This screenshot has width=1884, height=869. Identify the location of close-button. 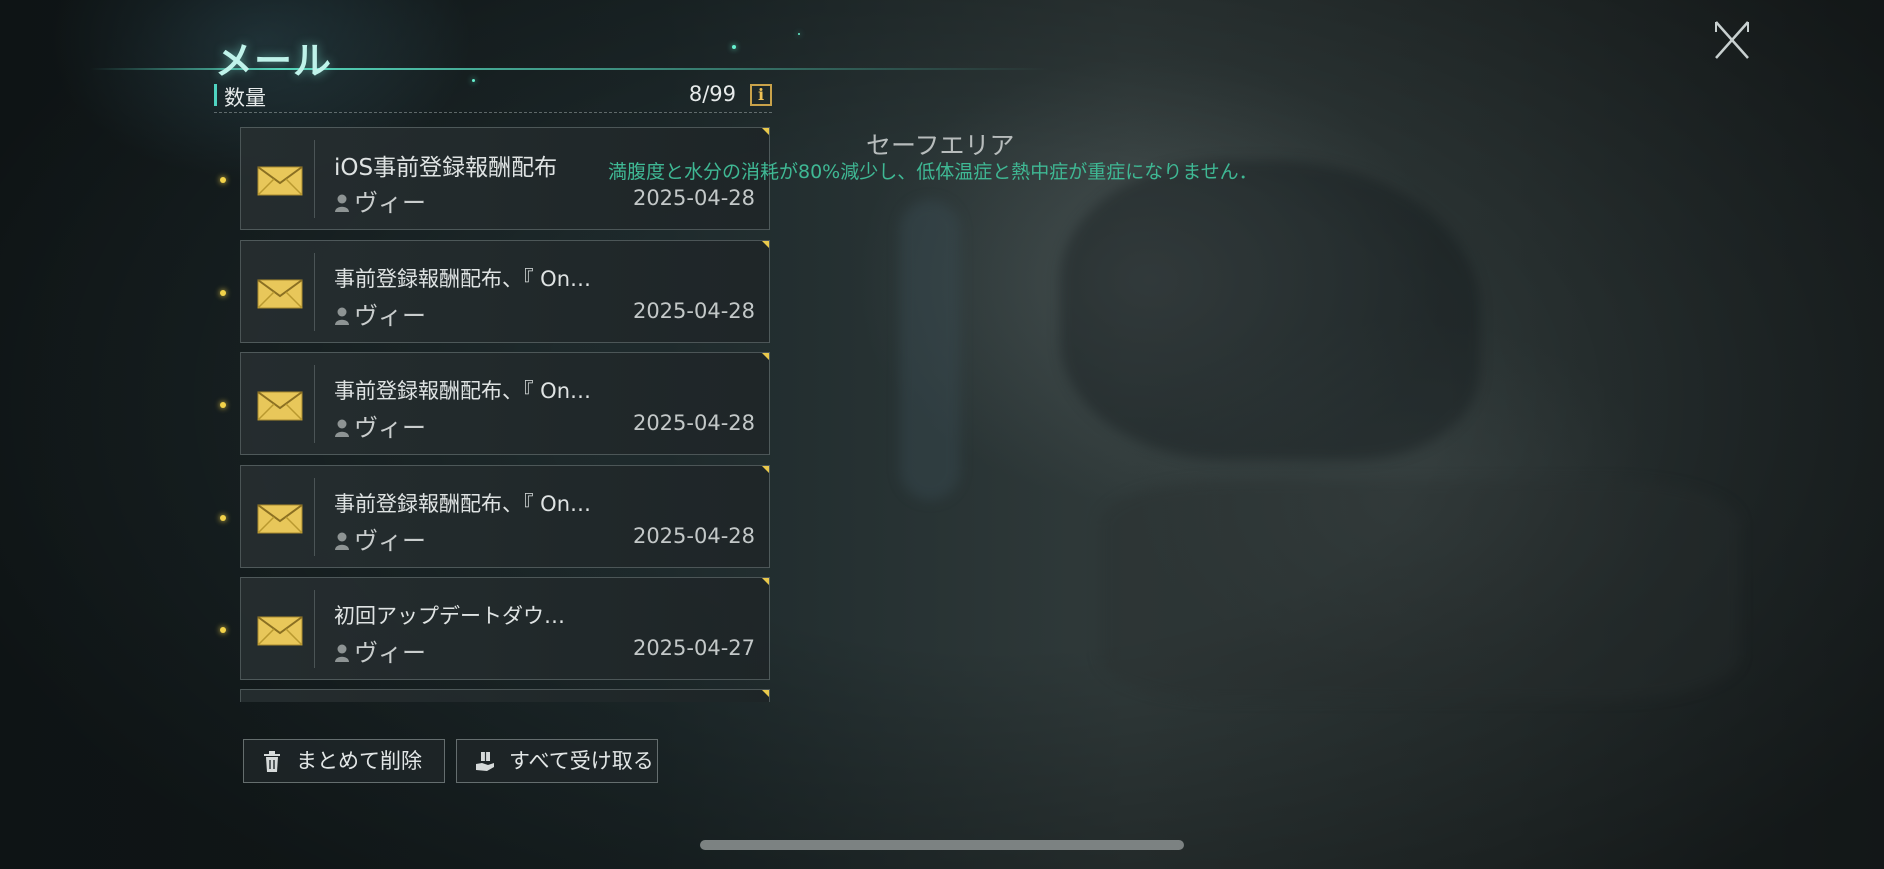
(1732, 40).